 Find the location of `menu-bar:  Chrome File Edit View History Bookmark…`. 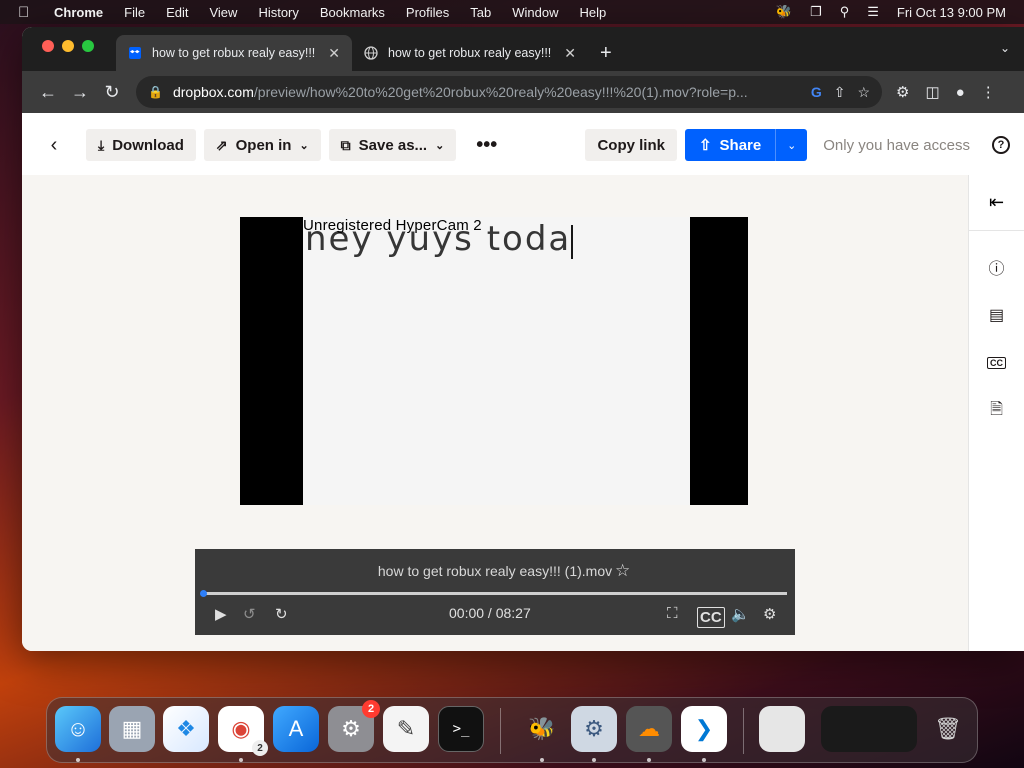

menu-bar:  Chrome File Edit View History Bookmark… is located at coordinates (512, 12).